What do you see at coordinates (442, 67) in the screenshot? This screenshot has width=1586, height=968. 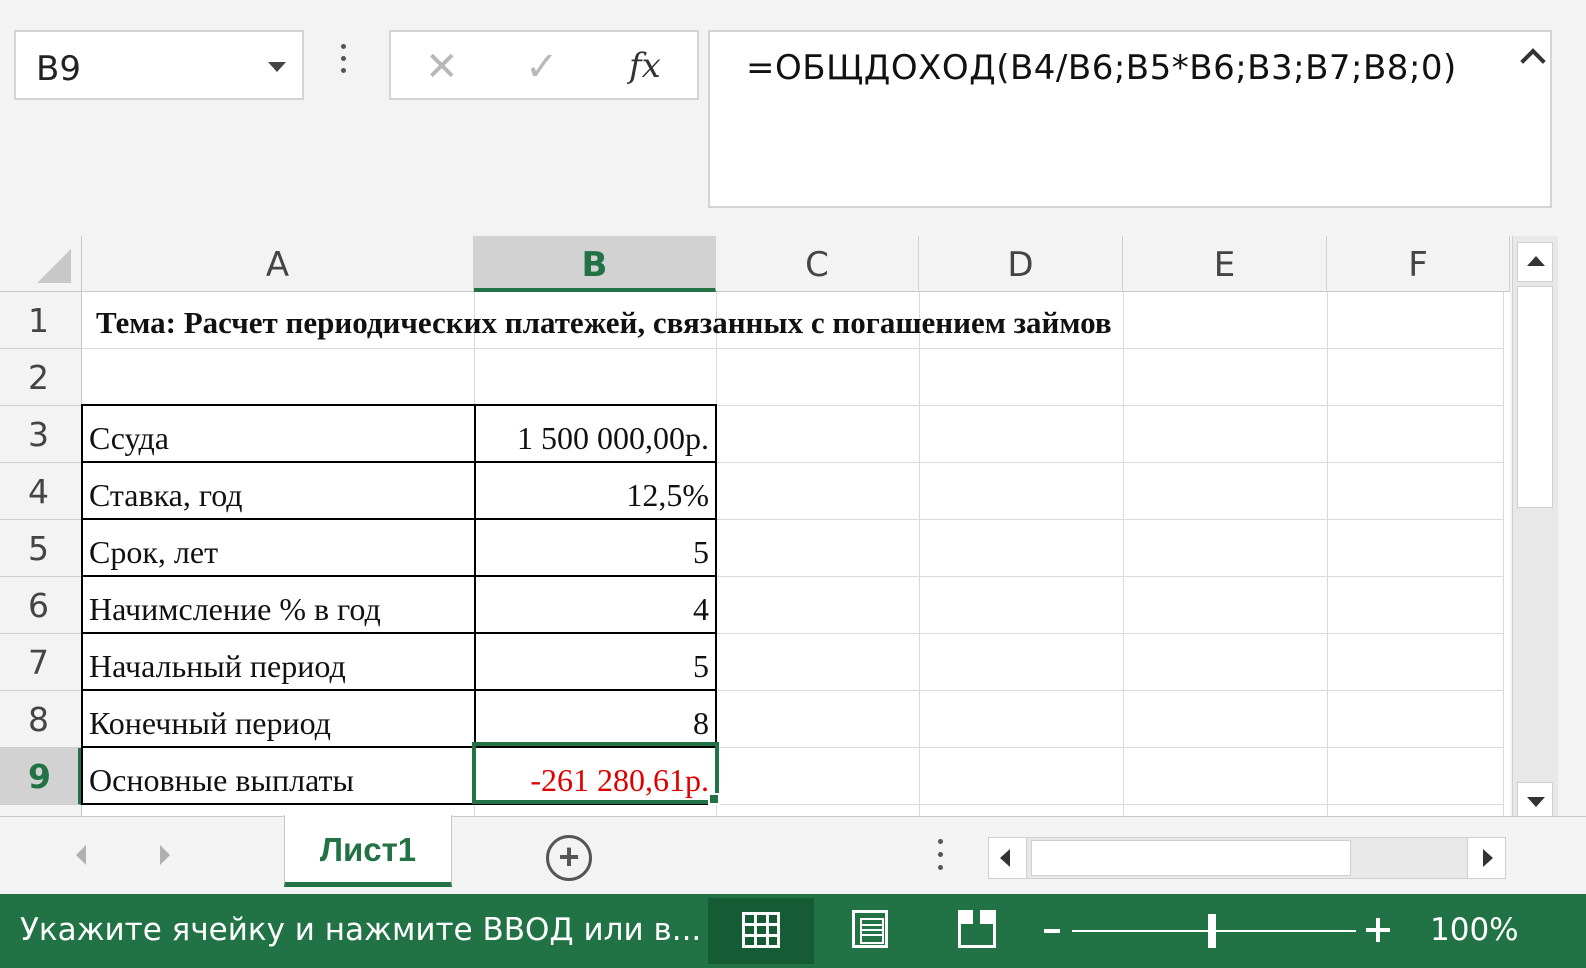 I see `cancel-icon: ✕` at bounding box center [442, 67].